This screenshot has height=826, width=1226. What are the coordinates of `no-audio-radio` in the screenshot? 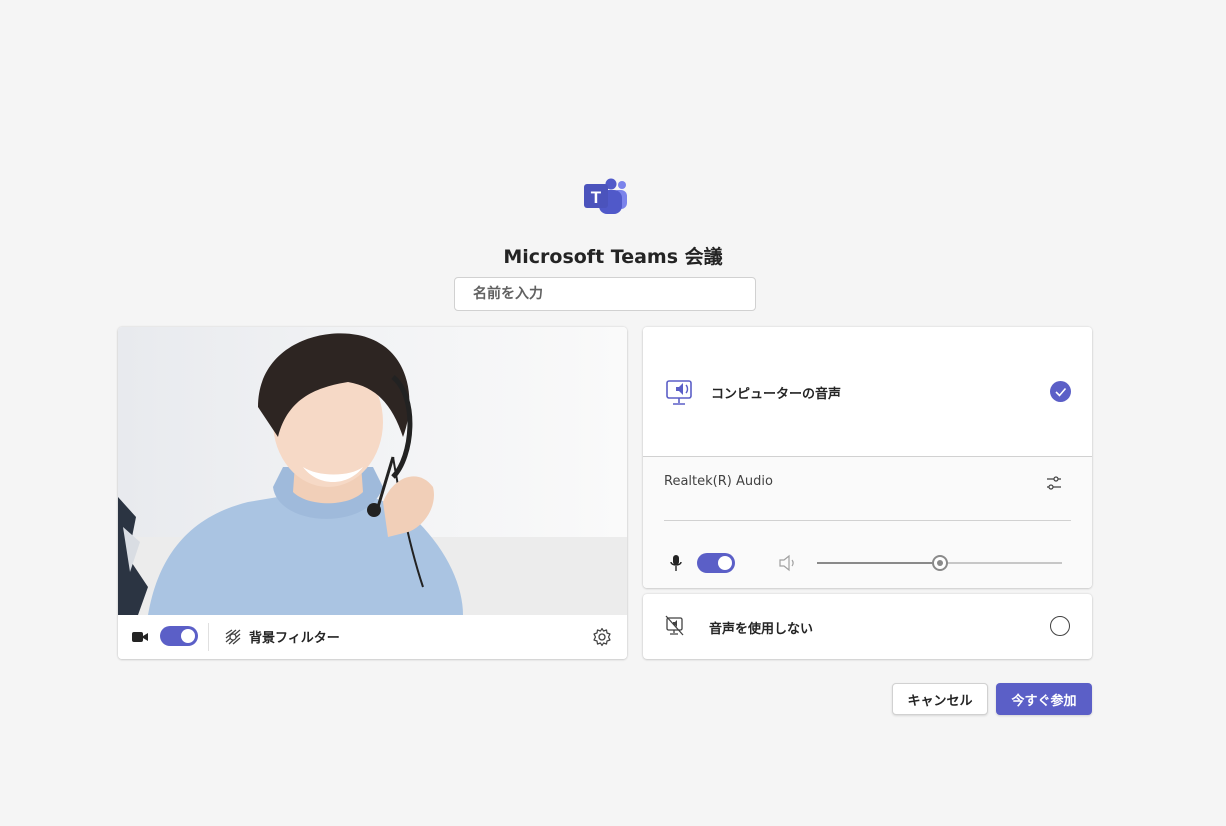 It's located at (1060, 626).